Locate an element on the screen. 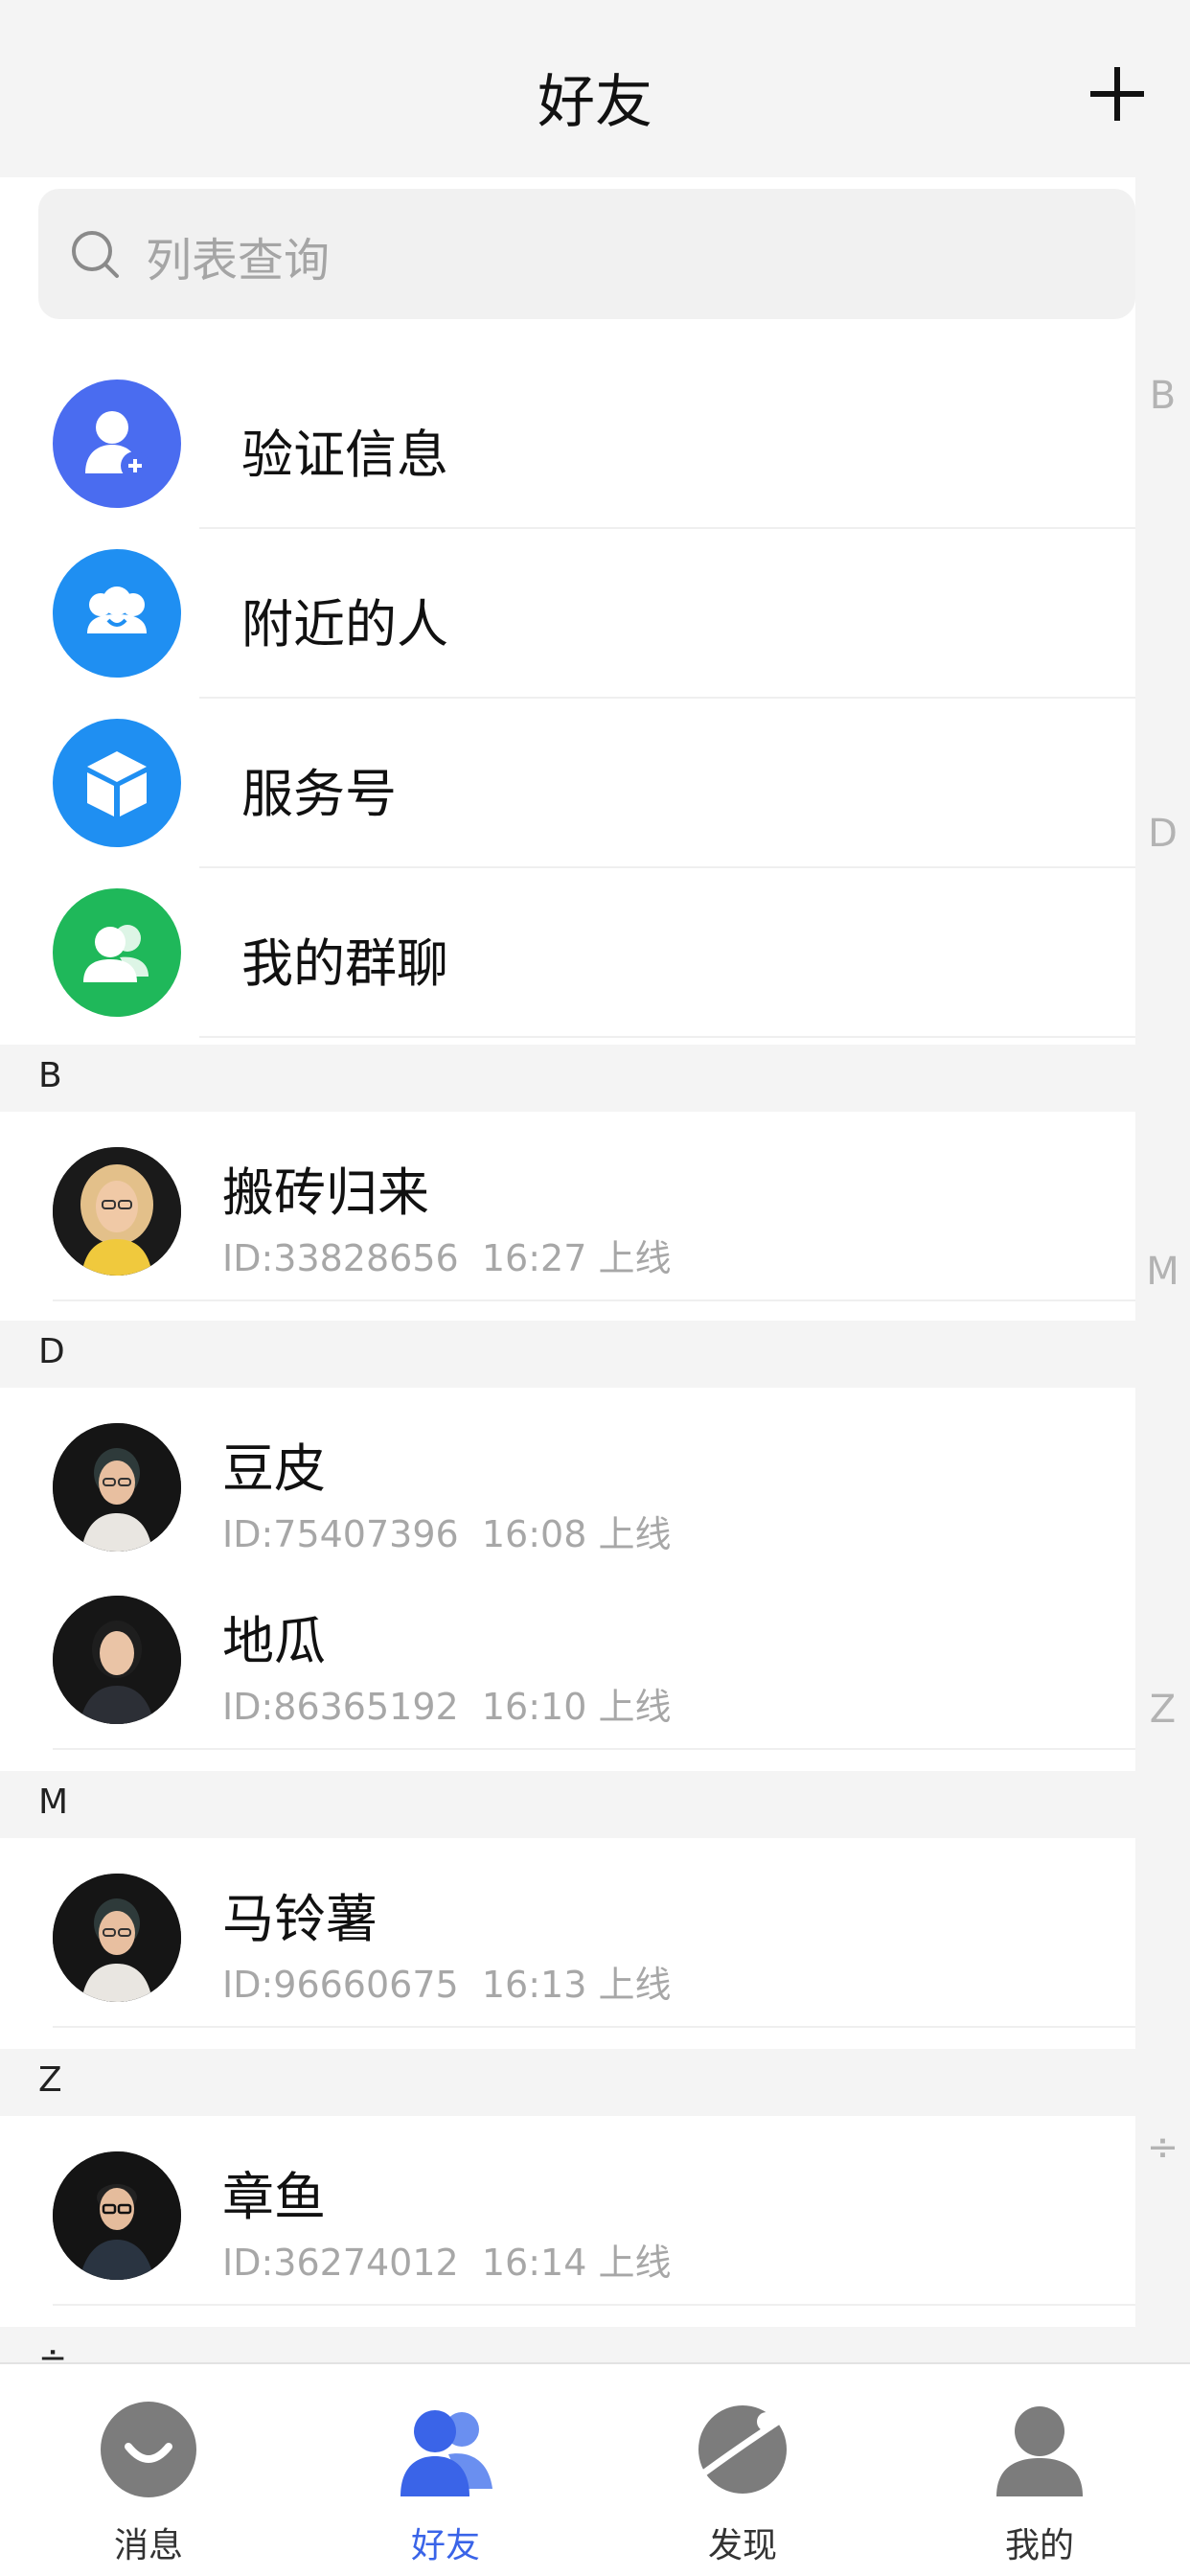 Image resolution: width=1190 pixels, height=2576 pixels. friend-row: 章鱼 ID:36274012 16:14 上线 is located at coordinates (568, 2211).